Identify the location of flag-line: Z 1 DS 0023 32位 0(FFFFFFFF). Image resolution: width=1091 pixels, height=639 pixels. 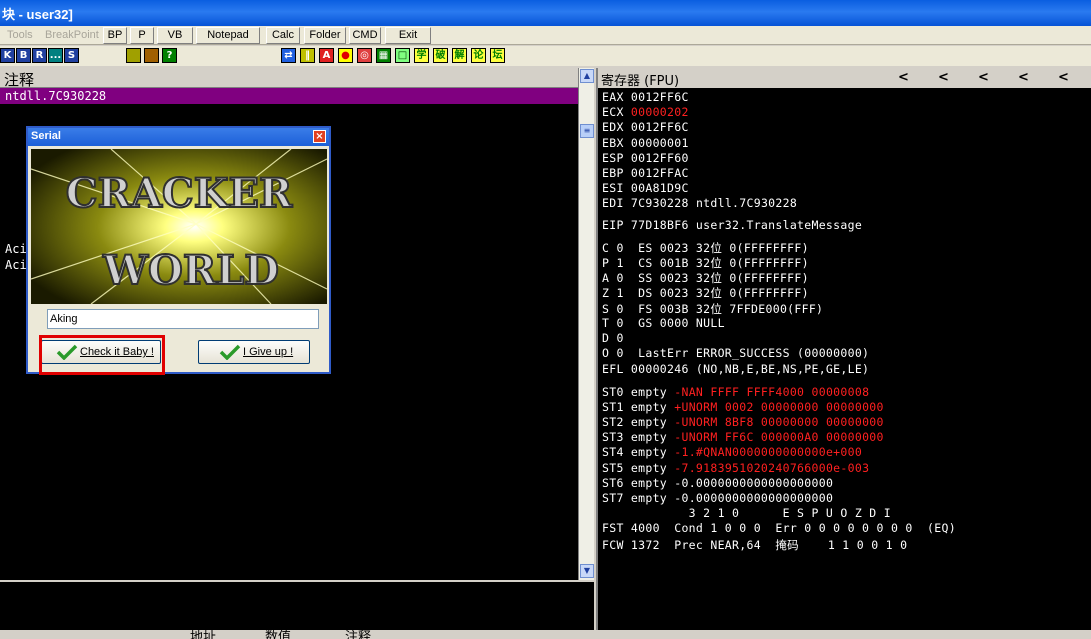
(705, 293).